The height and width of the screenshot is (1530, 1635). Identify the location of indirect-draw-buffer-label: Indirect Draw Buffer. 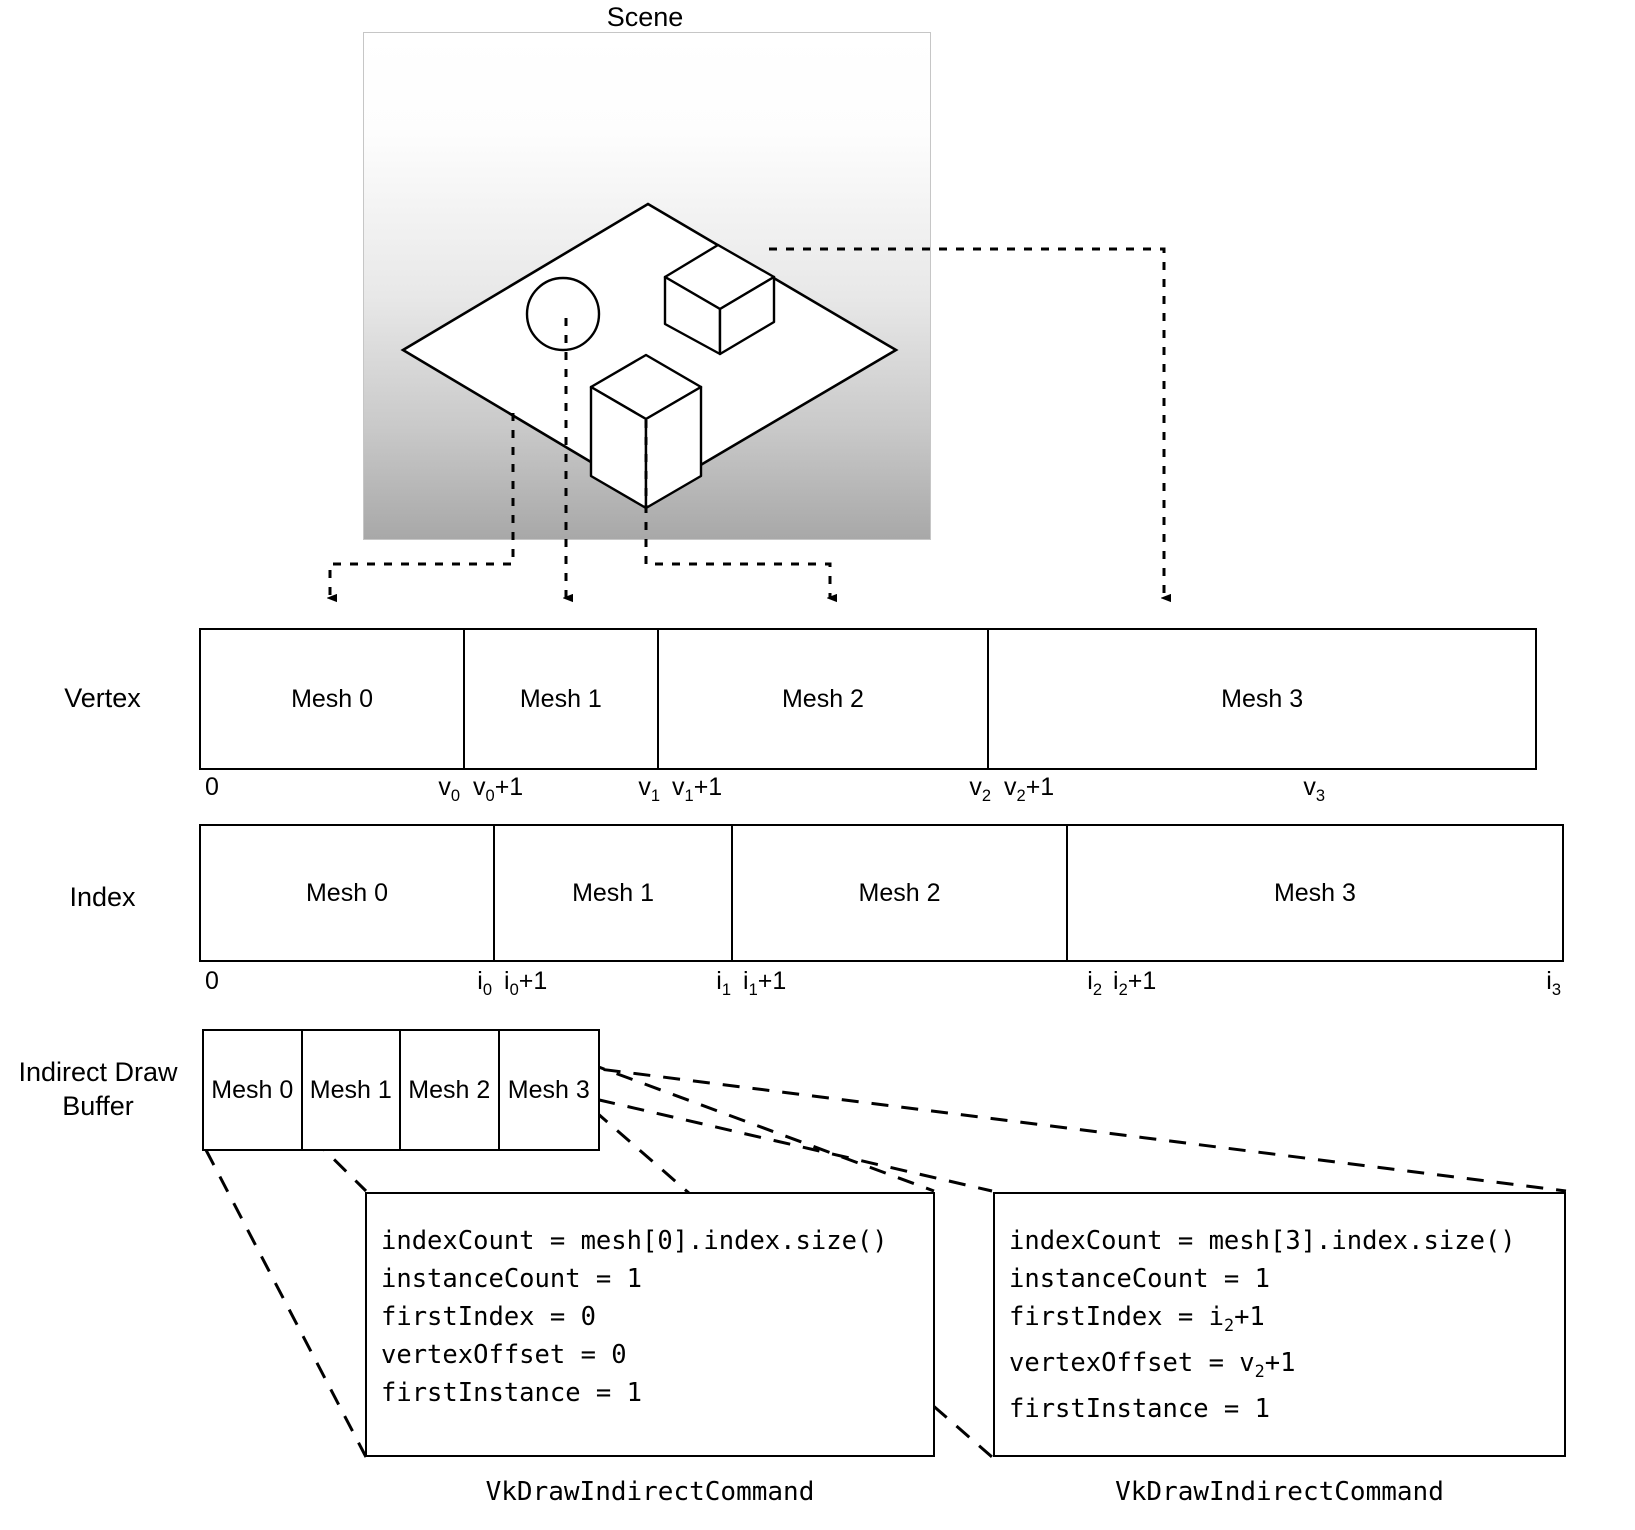
(98, 1089).